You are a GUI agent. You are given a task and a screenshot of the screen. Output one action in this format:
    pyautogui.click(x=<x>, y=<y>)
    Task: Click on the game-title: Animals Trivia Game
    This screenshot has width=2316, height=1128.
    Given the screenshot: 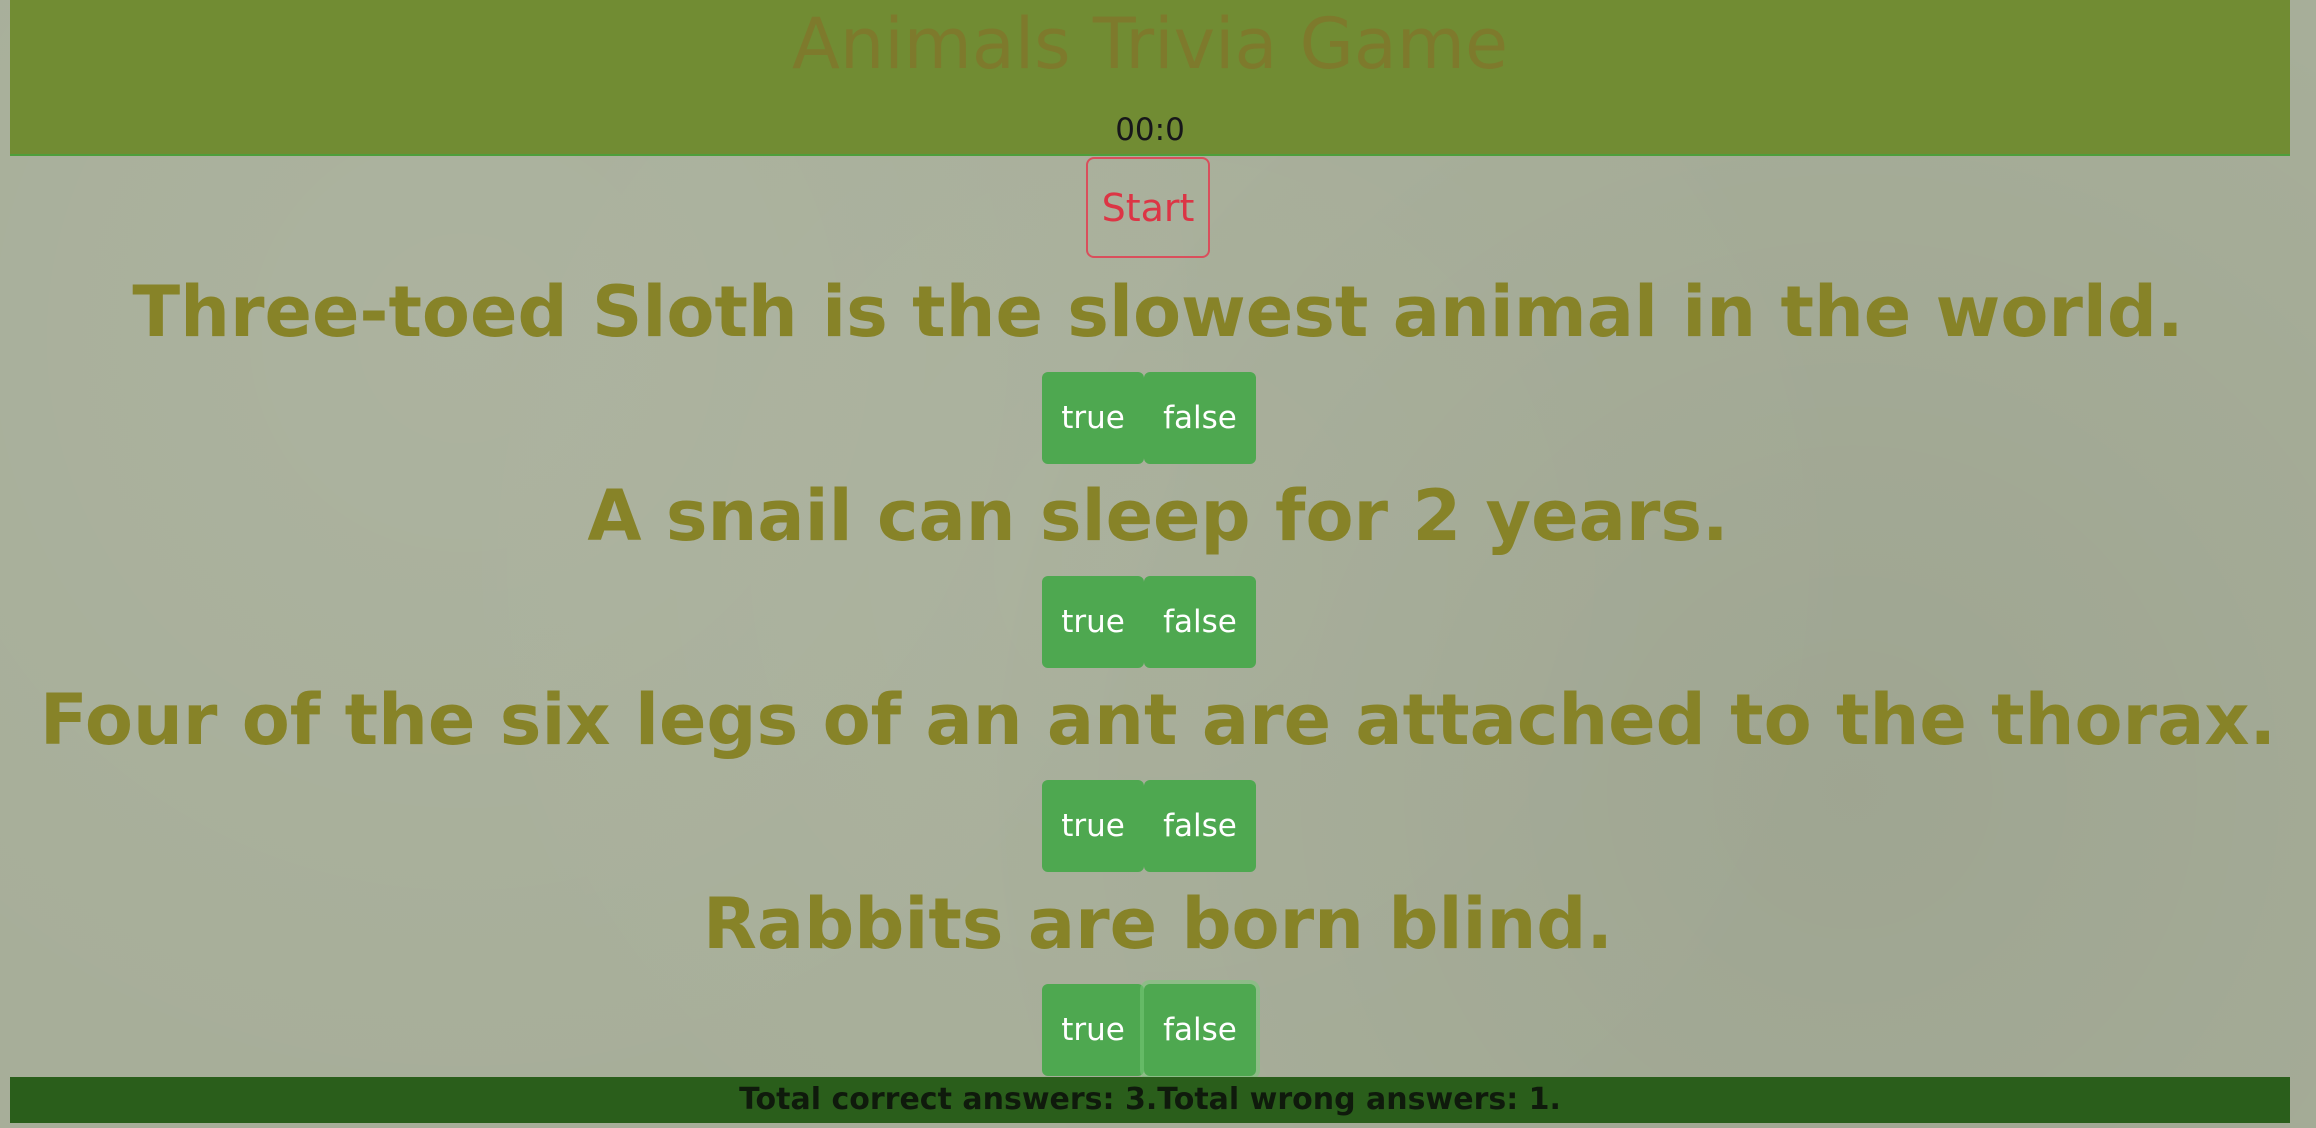 What is the action you would take?
    pyautogui.click(x=1150, y=44)
    